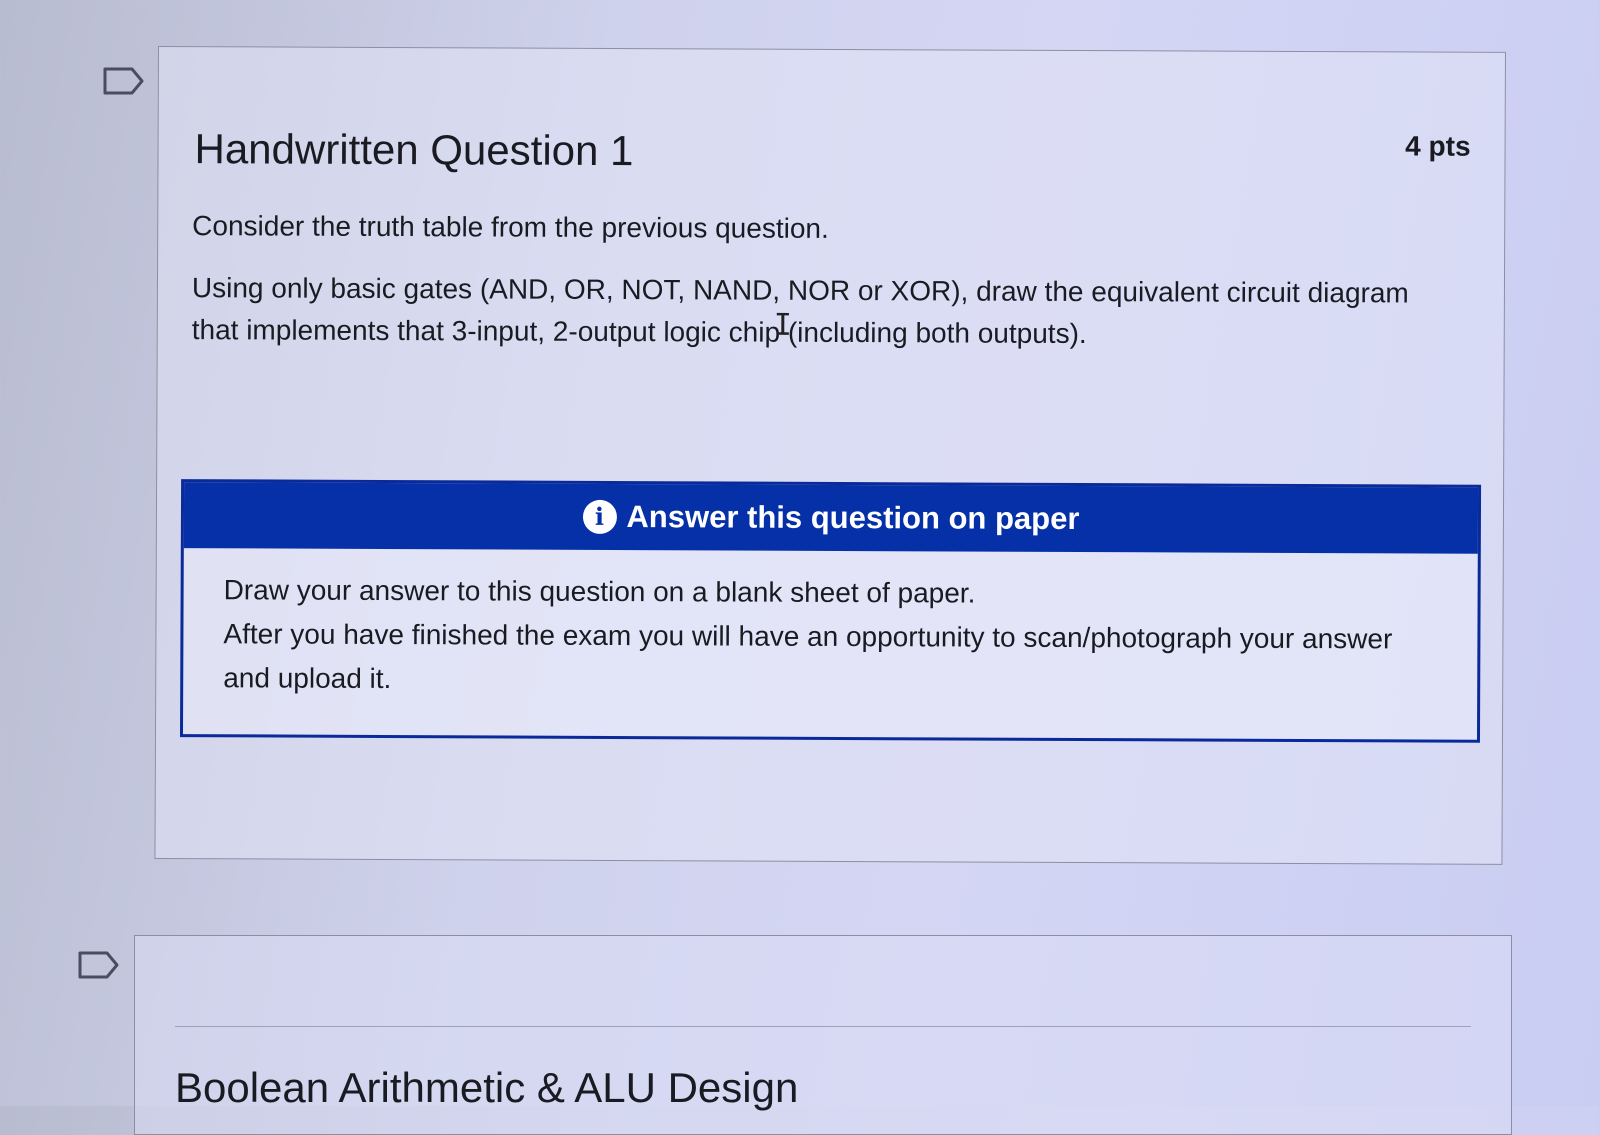 The height and width of the screenshot is (1135, 1600). Describe the element at coordinates (599, 517) in the screenshot. I see `info-icon: i` at that location.